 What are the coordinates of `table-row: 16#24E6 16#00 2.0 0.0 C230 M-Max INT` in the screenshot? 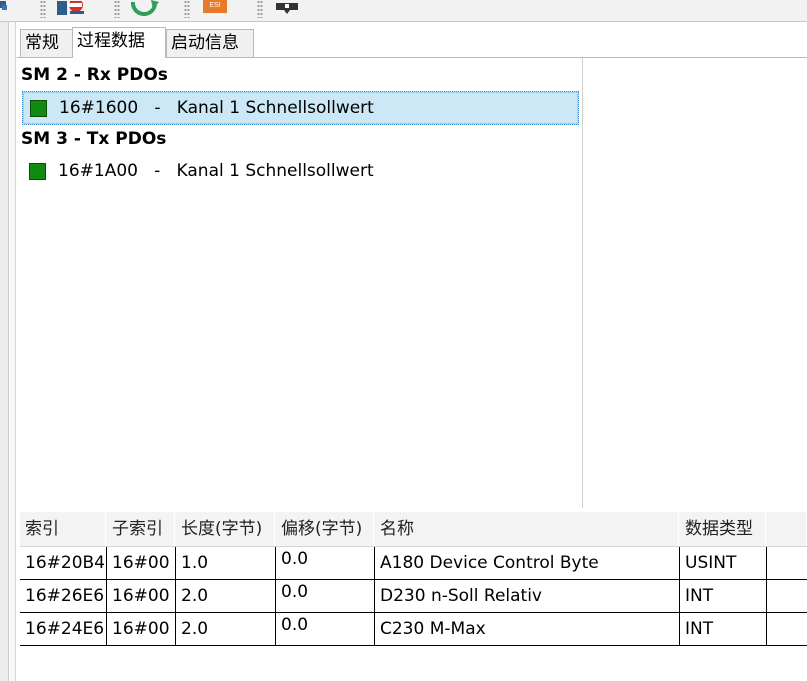 It's located at (413, 629).